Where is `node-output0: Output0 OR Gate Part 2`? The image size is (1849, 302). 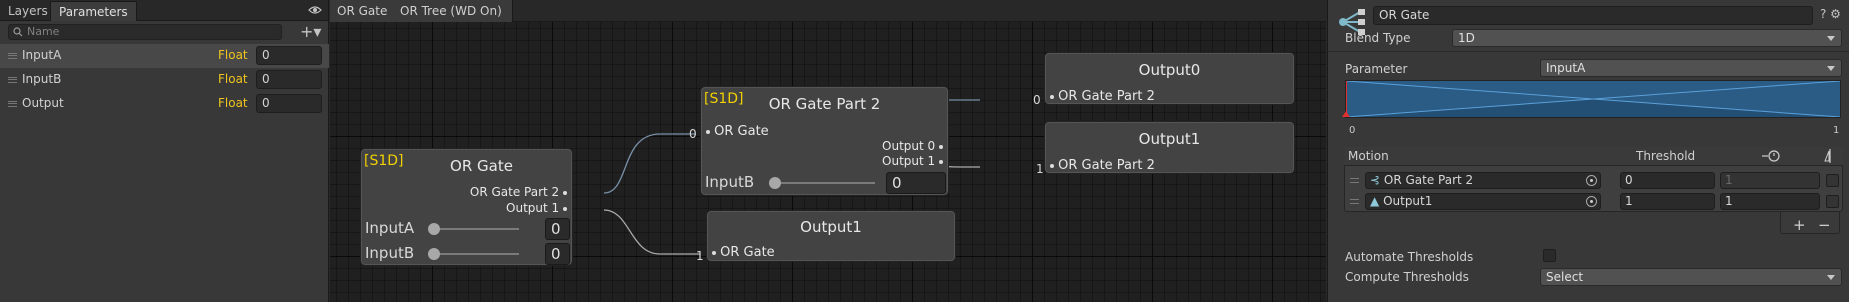 node-output0: Output0 OR Gate Part 2 is located at coordinates (1169, 78).